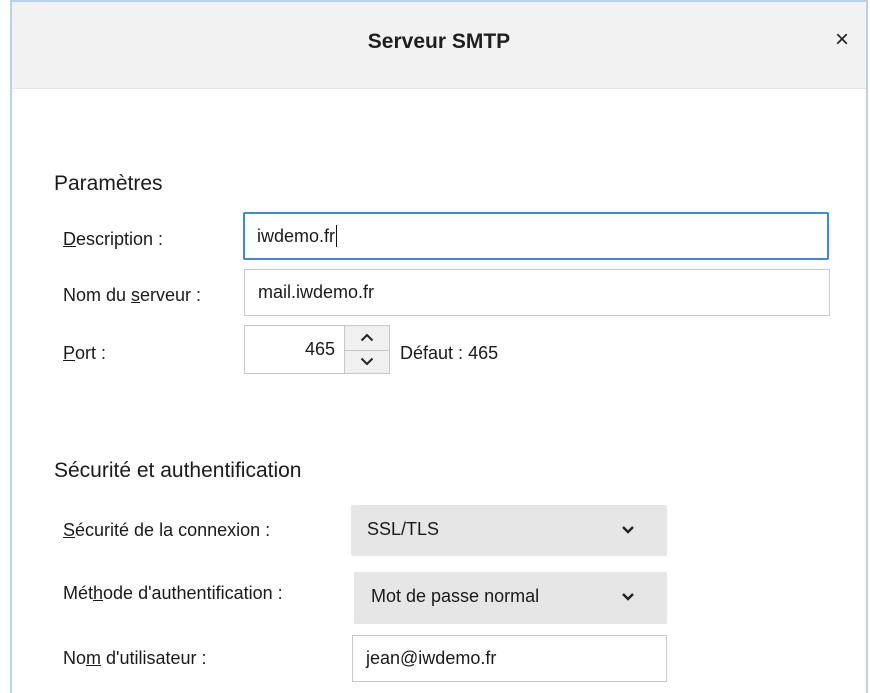 Image resolution: width=870 pixels, height=693 pixels. I want to click on username-label: Nom d'utilisateur :, so click(135, 658).